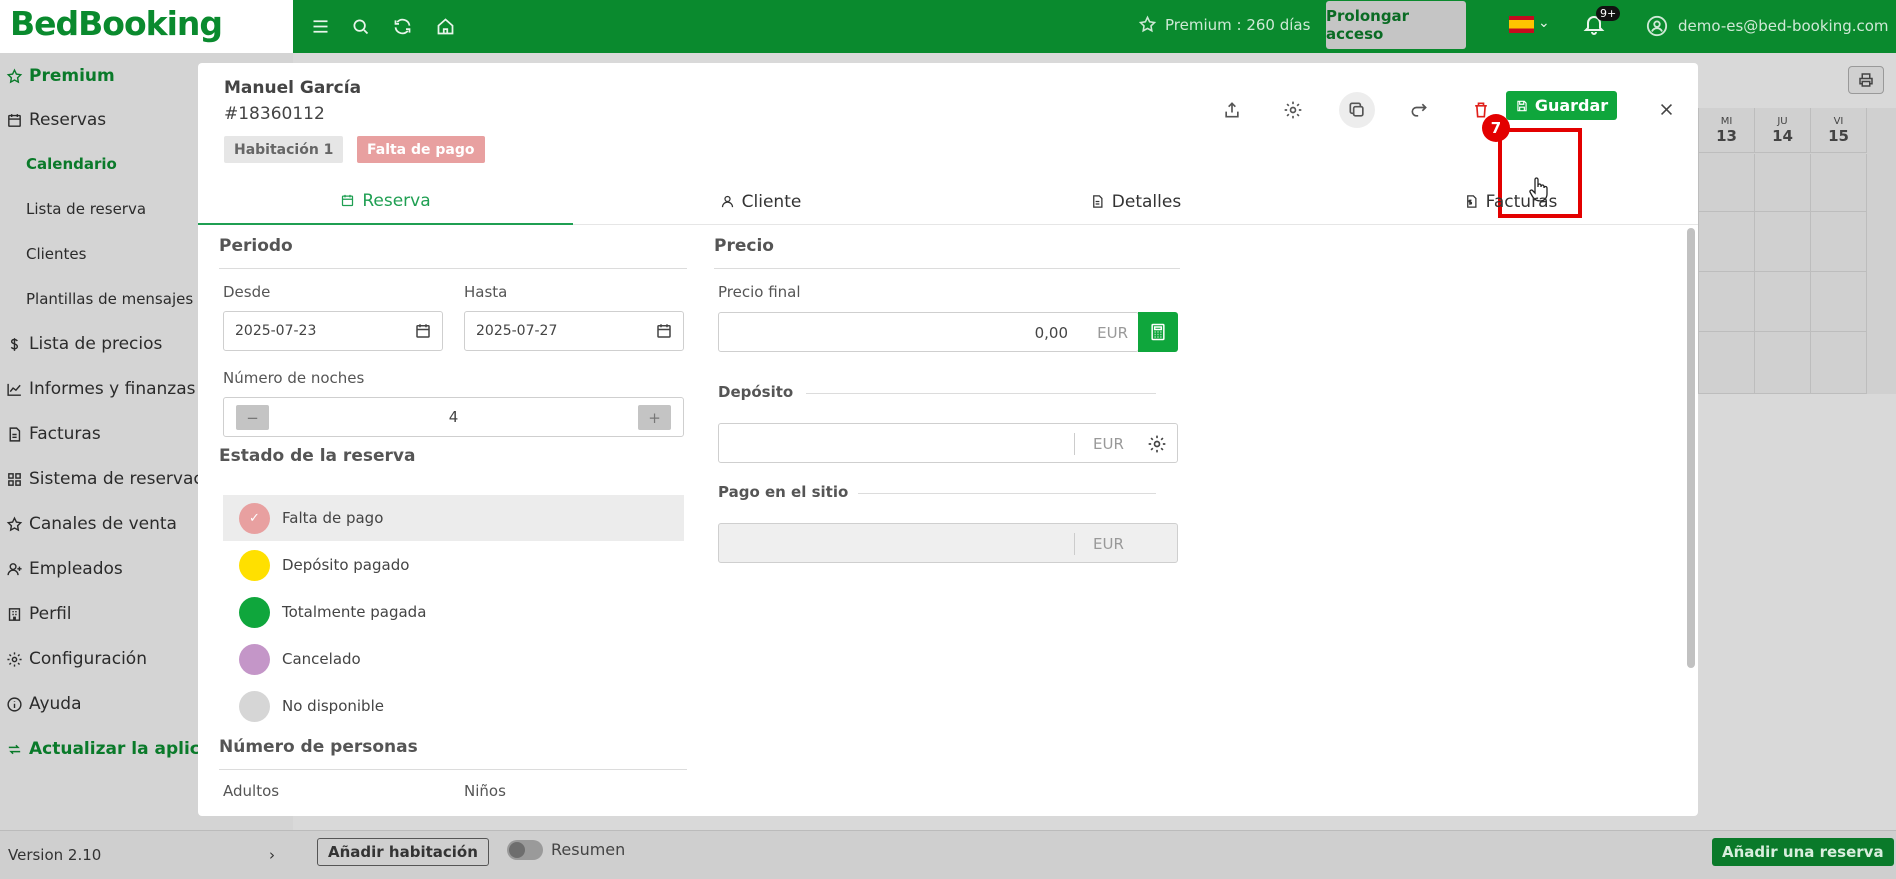 This screenshot has width=1896, height=879. I want to click on calculator-icon, so click(1158, 332).